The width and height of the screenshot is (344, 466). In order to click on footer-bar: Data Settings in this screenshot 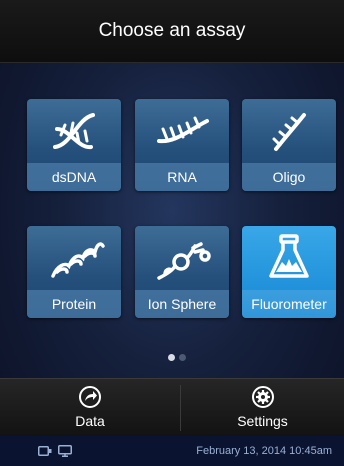, I will do `click(172, 407)`.